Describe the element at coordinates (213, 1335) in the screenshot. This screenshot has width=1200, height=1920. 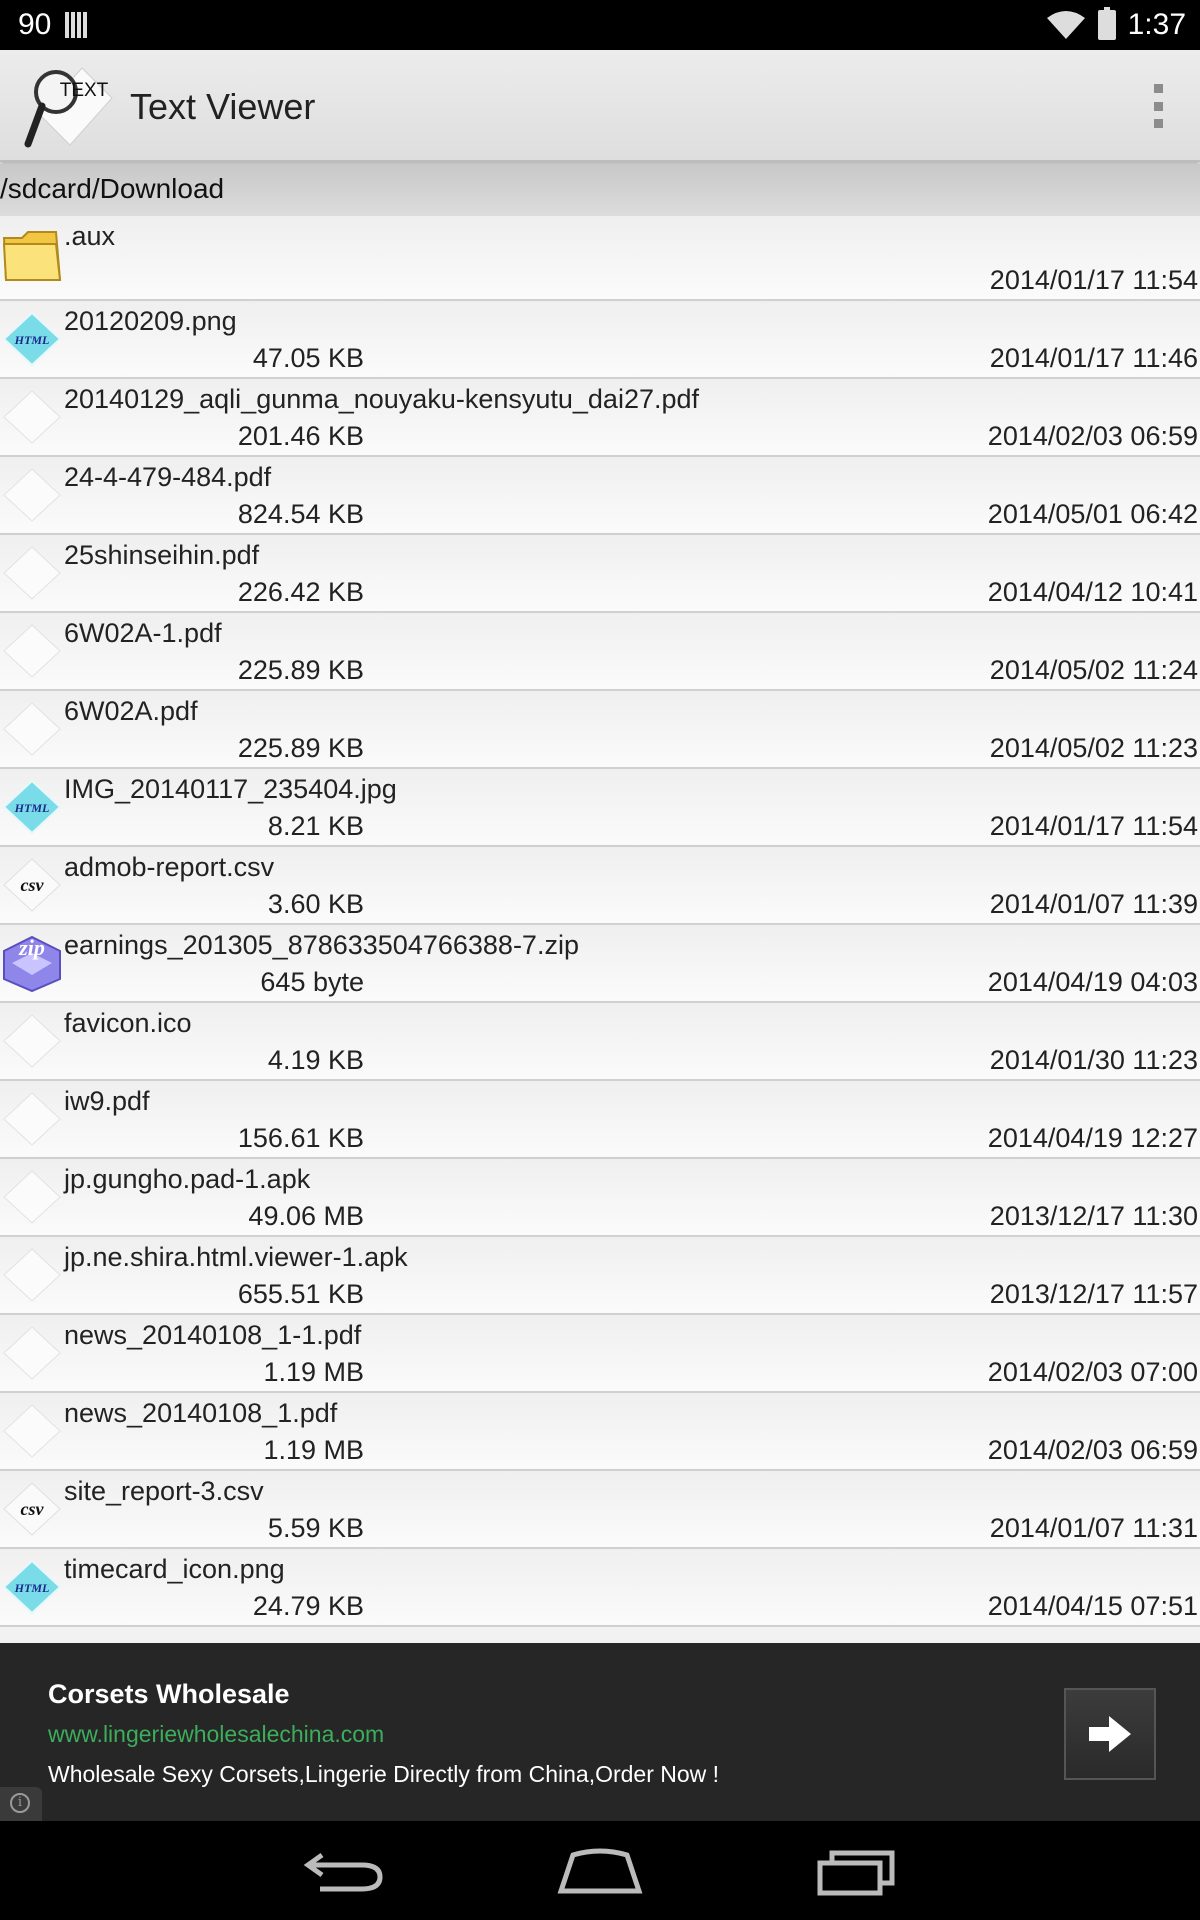
I see `file-name: news_20140108_1-1.pdf` at that location.